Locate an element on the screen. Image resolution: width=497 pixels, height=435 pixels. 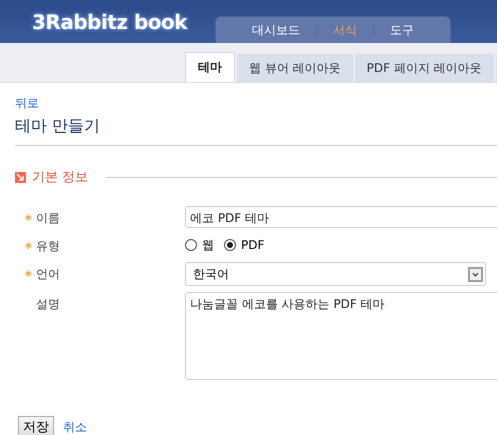
arrow-icon is located at coordinates (20, 177).